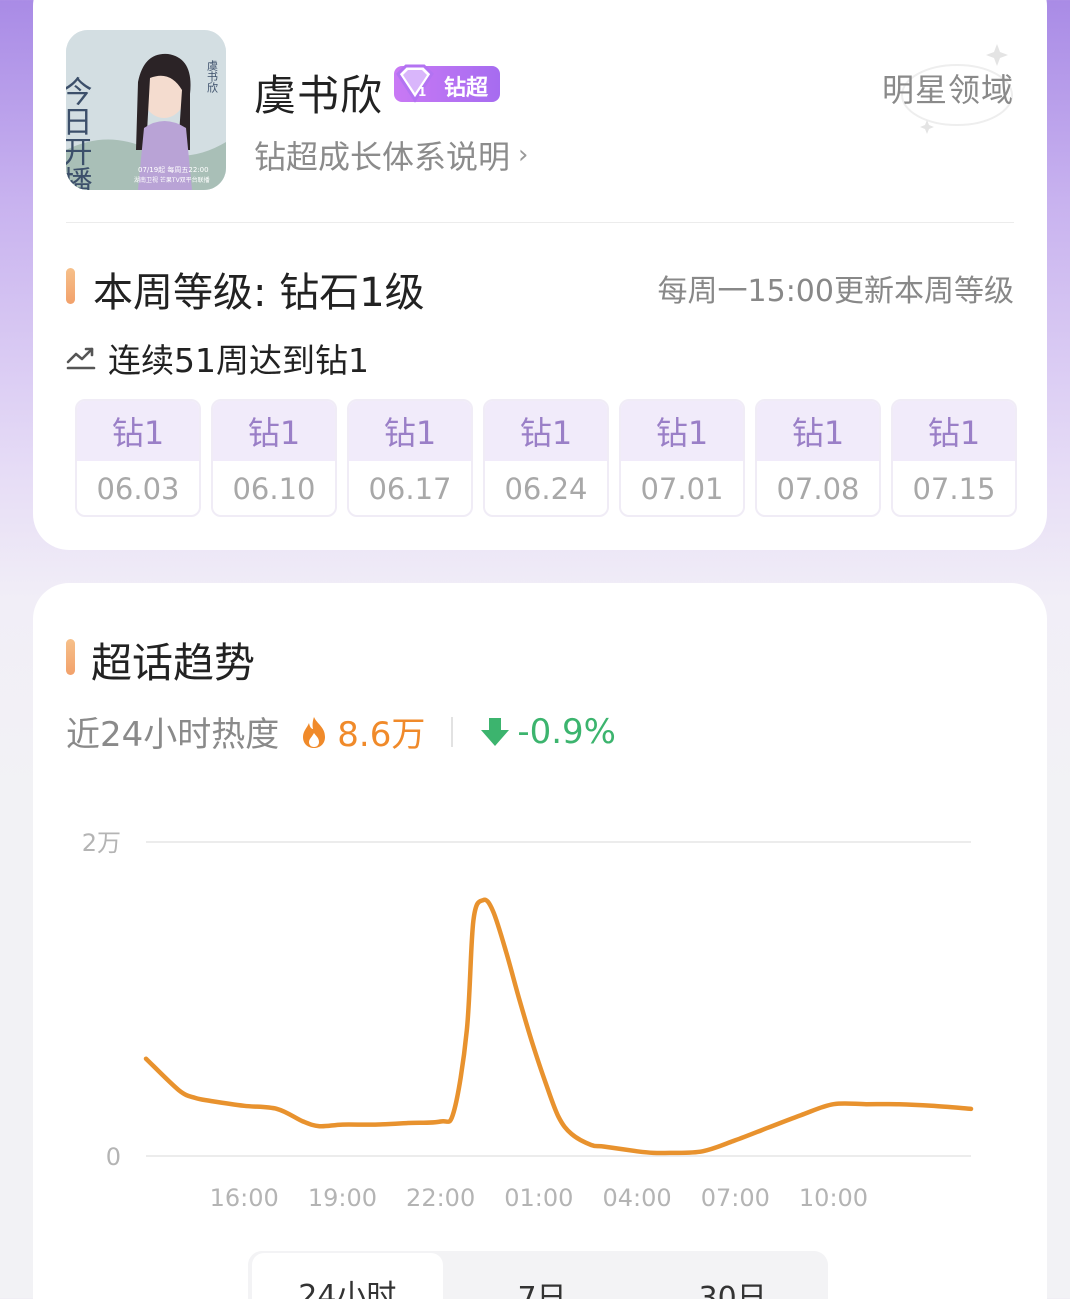 The image size is (1070, 1299). I want to click on week-date: 06.03, so click(138, 489).